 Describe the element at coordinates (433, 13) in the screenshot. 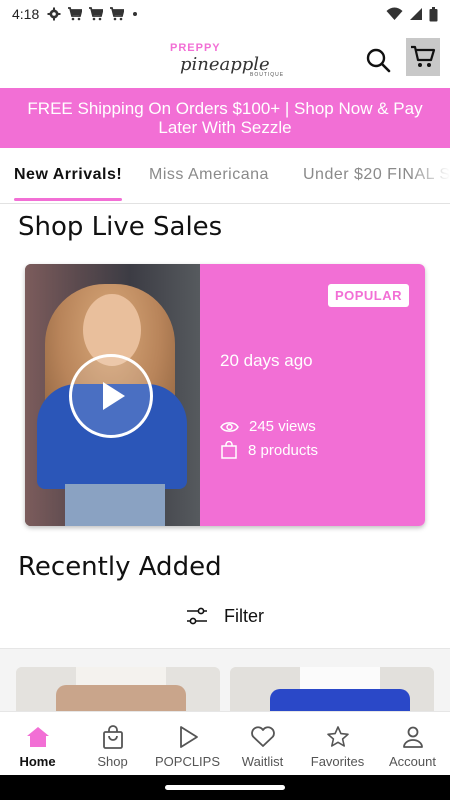

I see `battery-icon` at that location.